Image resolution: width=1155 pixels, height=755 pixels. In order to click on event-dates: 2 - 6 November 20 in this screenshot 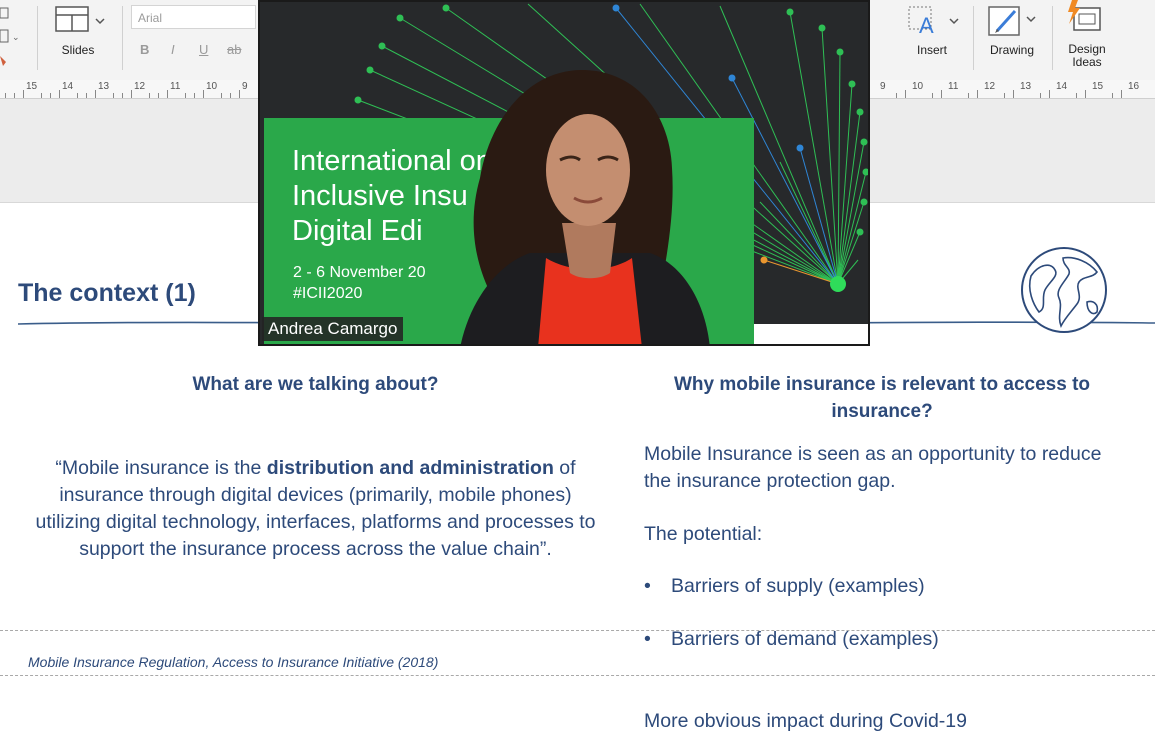, I will do `click(359, 272)`.